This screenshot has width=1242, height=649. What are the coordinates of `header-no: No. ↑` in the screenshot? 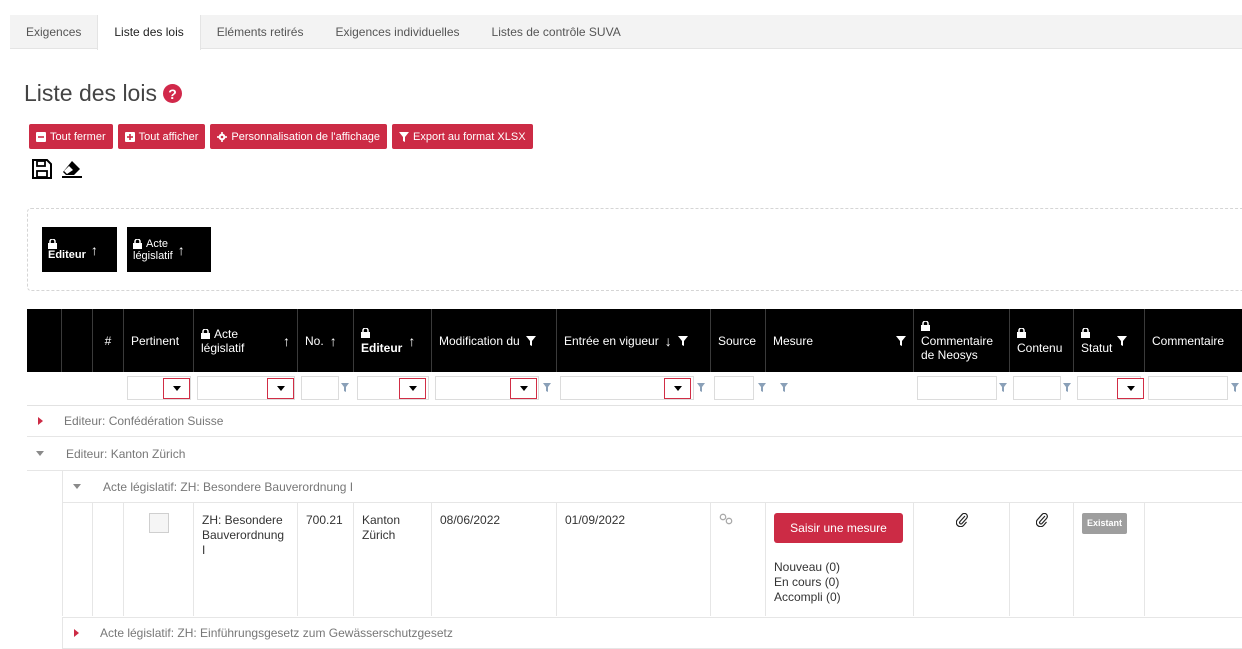 It's located at (326, 340).